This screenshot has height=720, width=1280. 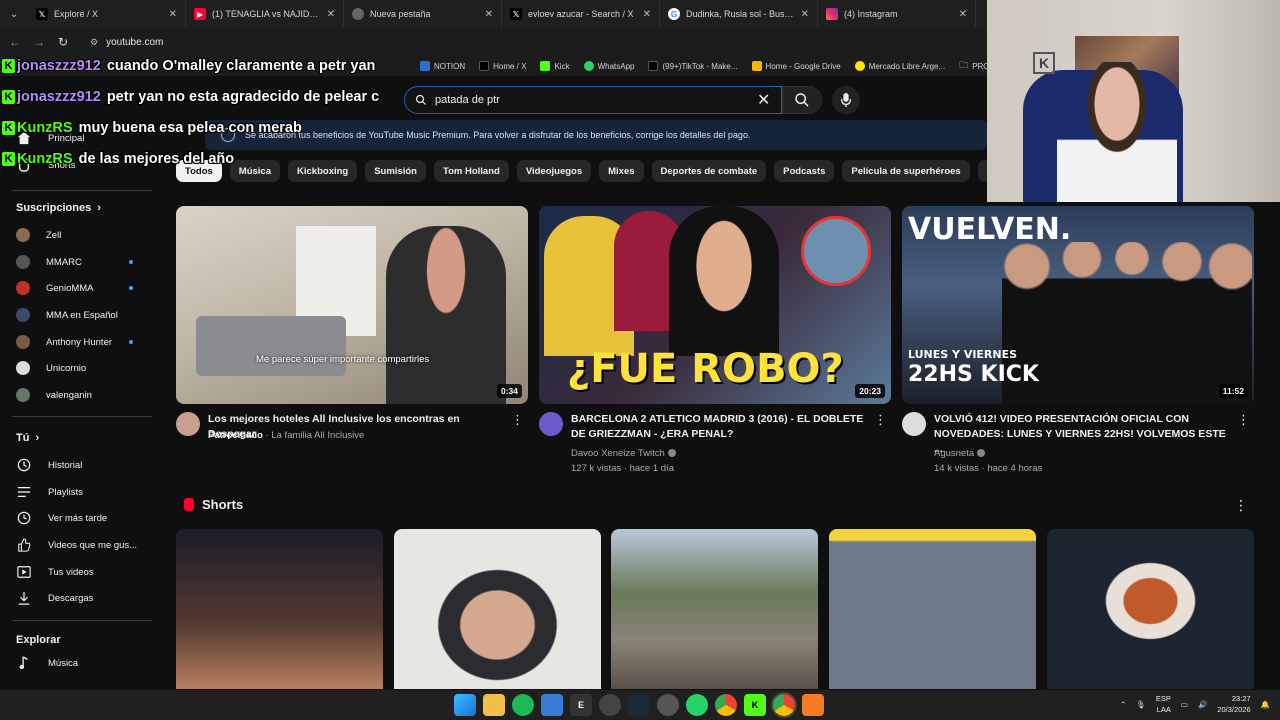 I want to click on sublime-text-icon, so click(x=813, y=705).